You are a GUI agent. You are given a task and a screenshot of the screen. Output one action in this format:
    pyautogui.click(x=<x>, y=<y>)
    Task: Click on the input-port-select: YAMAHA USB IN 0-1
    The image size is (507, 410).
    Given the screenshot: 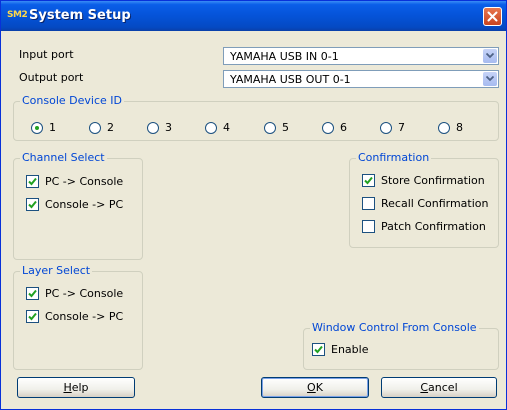 What is the action you would take?
    pyautogui.click(x=361, y=56)
    